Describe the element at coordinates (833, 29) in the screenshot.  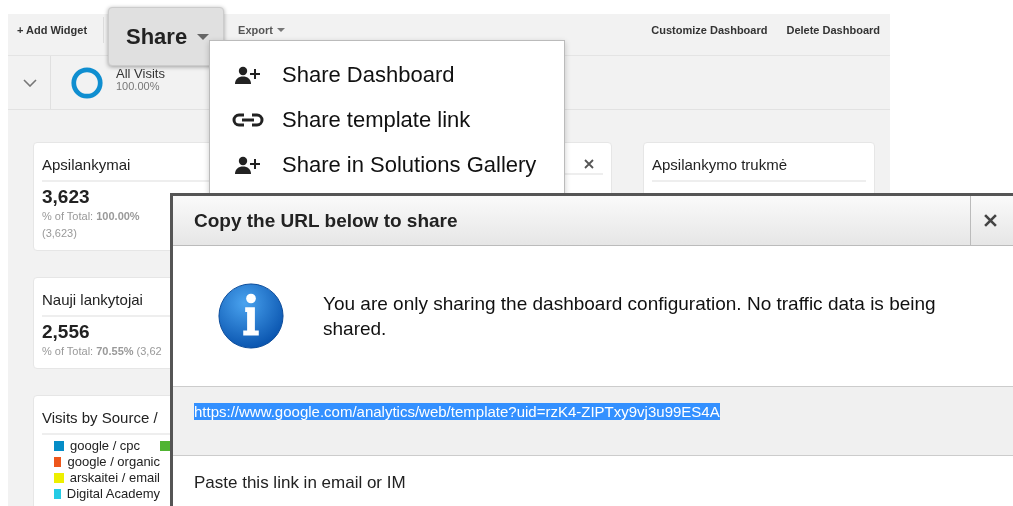
I see `toolbar-link: Delete Dashboard` at that location.